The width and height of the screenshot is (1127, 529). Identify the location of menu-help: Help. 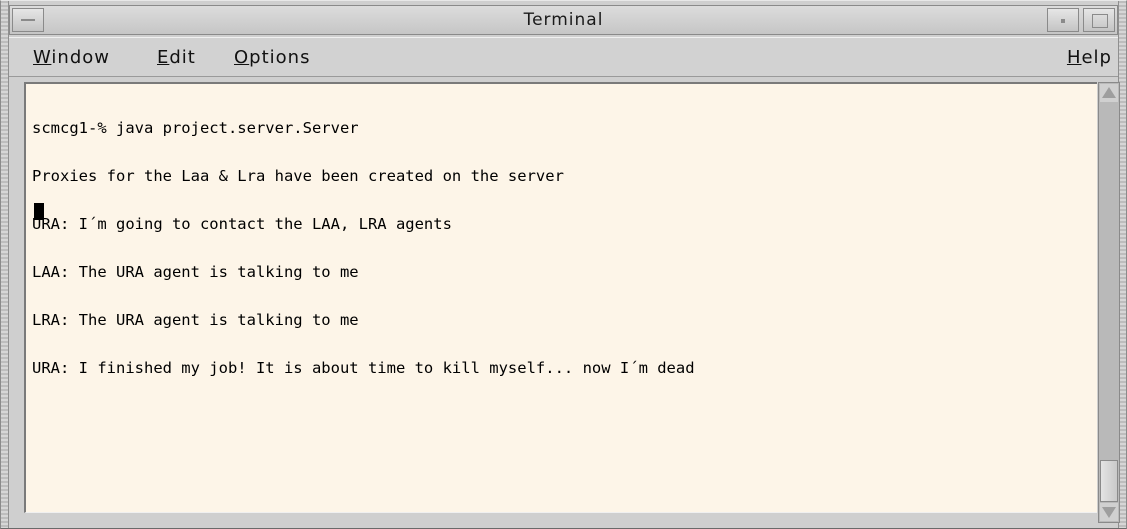
(1089, 57).